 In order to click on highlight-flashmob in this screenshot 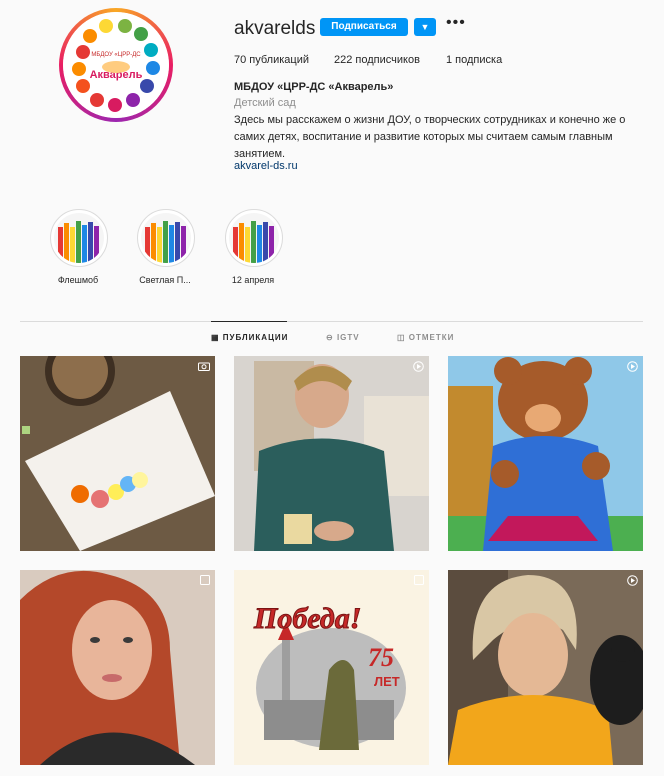, I will do `click(79, 238)`.